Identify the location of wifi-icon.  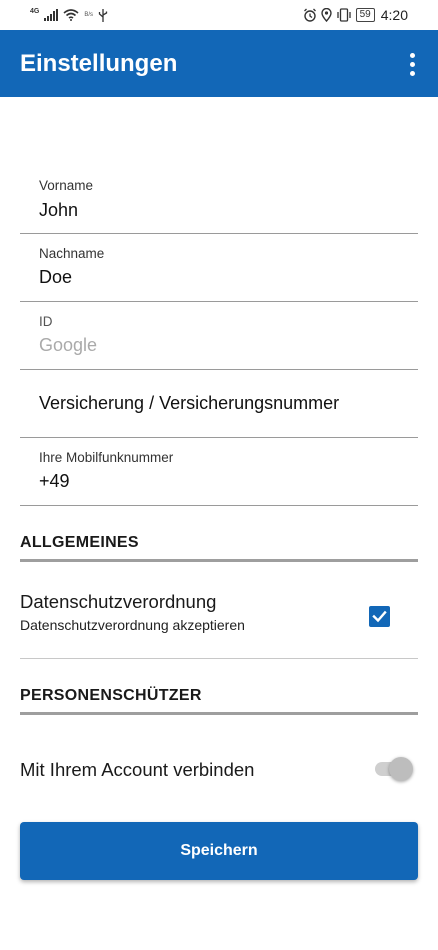
(71, 15).